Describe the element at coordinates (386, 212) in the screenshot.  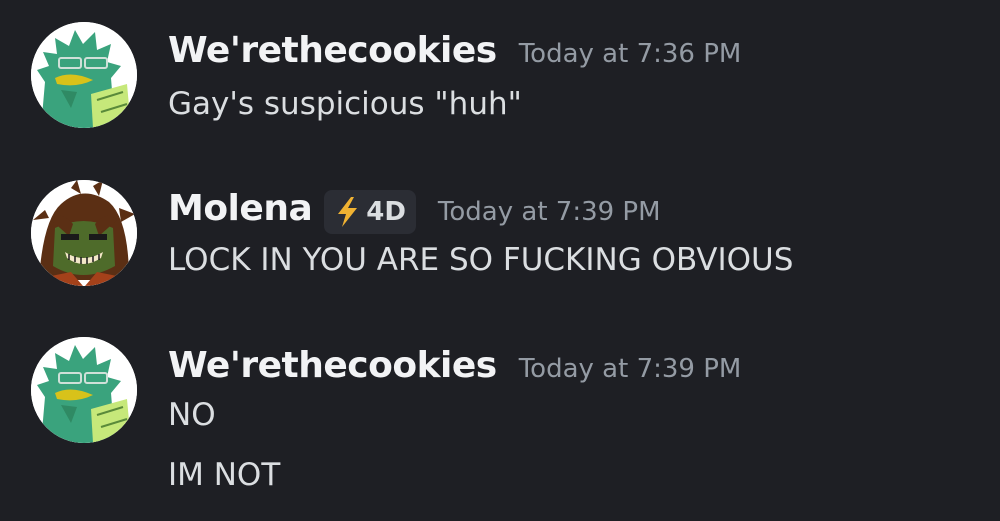
I see `badge-label: 4D` at that location.